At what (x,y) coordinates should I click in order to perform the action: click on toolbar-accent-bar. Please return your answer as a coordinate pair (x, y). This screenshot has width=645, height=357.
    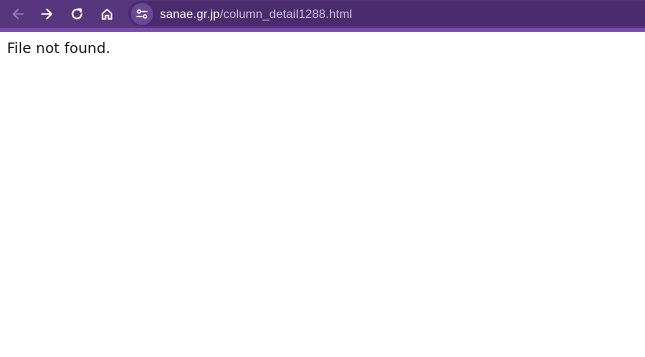
    Looking at the image, I should click on (322, 30).